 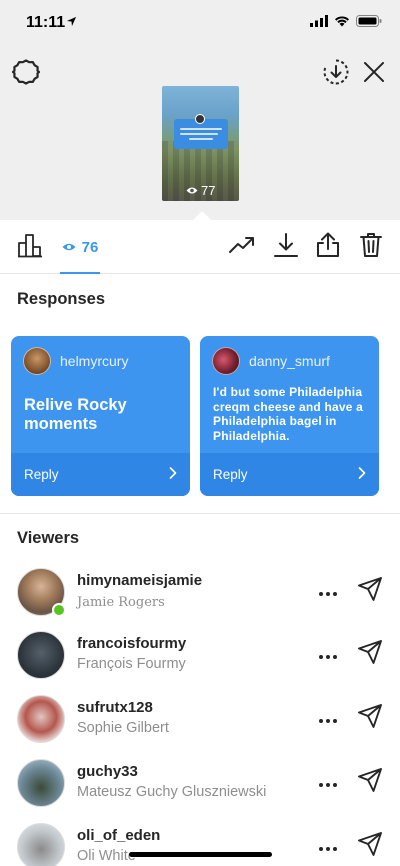 What do you see at coordinates (200, 190) in the screenshot?
I see `story-view-count: 77` at bounding box center [200, 190].